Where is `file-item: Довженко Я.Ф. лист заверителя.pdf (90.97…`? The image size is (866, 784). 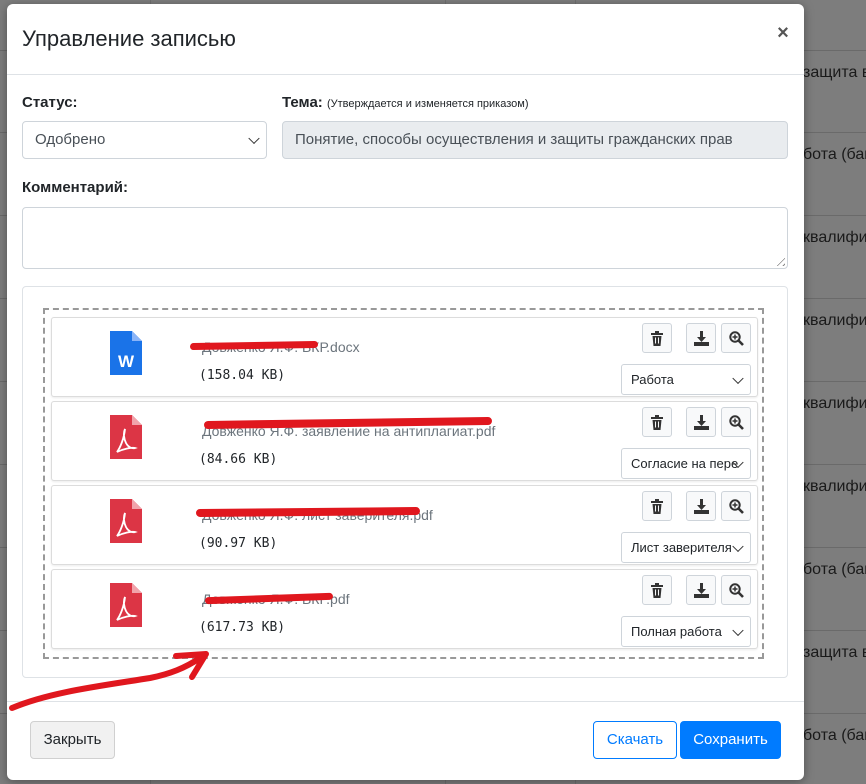
file-item: Довженко Я.Ф. лист заверителя.pdf (90.97… is located at coordinates (404, 525).